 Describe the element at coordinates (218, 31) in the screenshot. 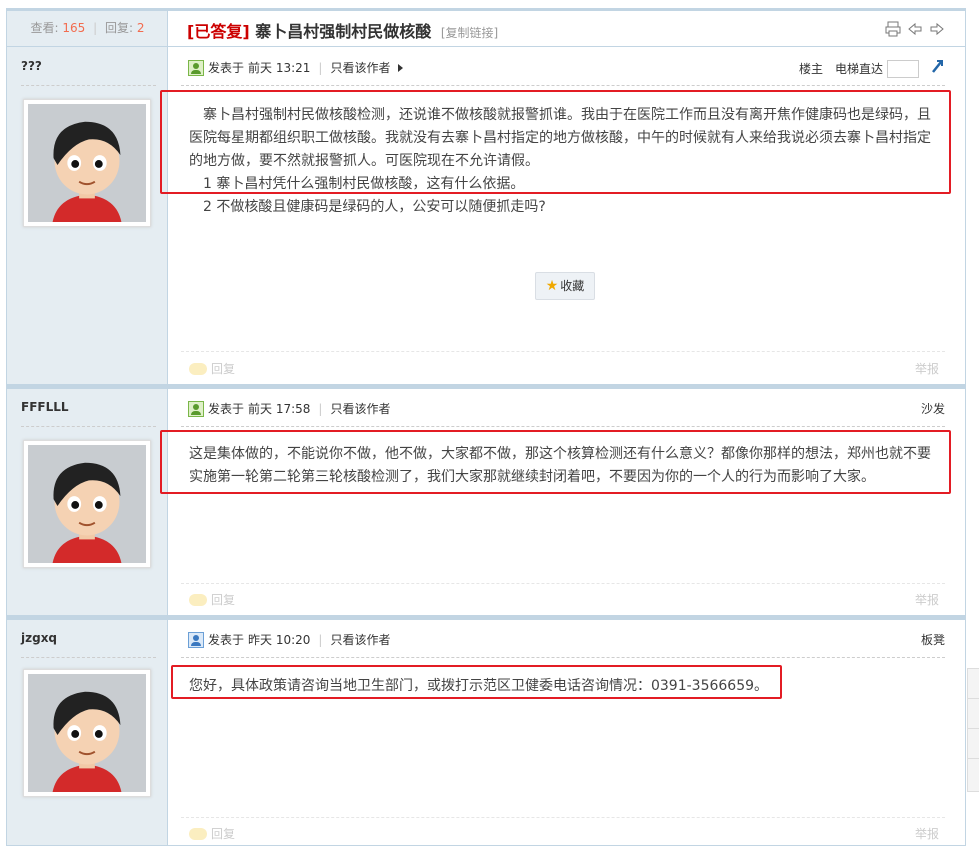

I see `answered-tag: [已答复]` at that location.